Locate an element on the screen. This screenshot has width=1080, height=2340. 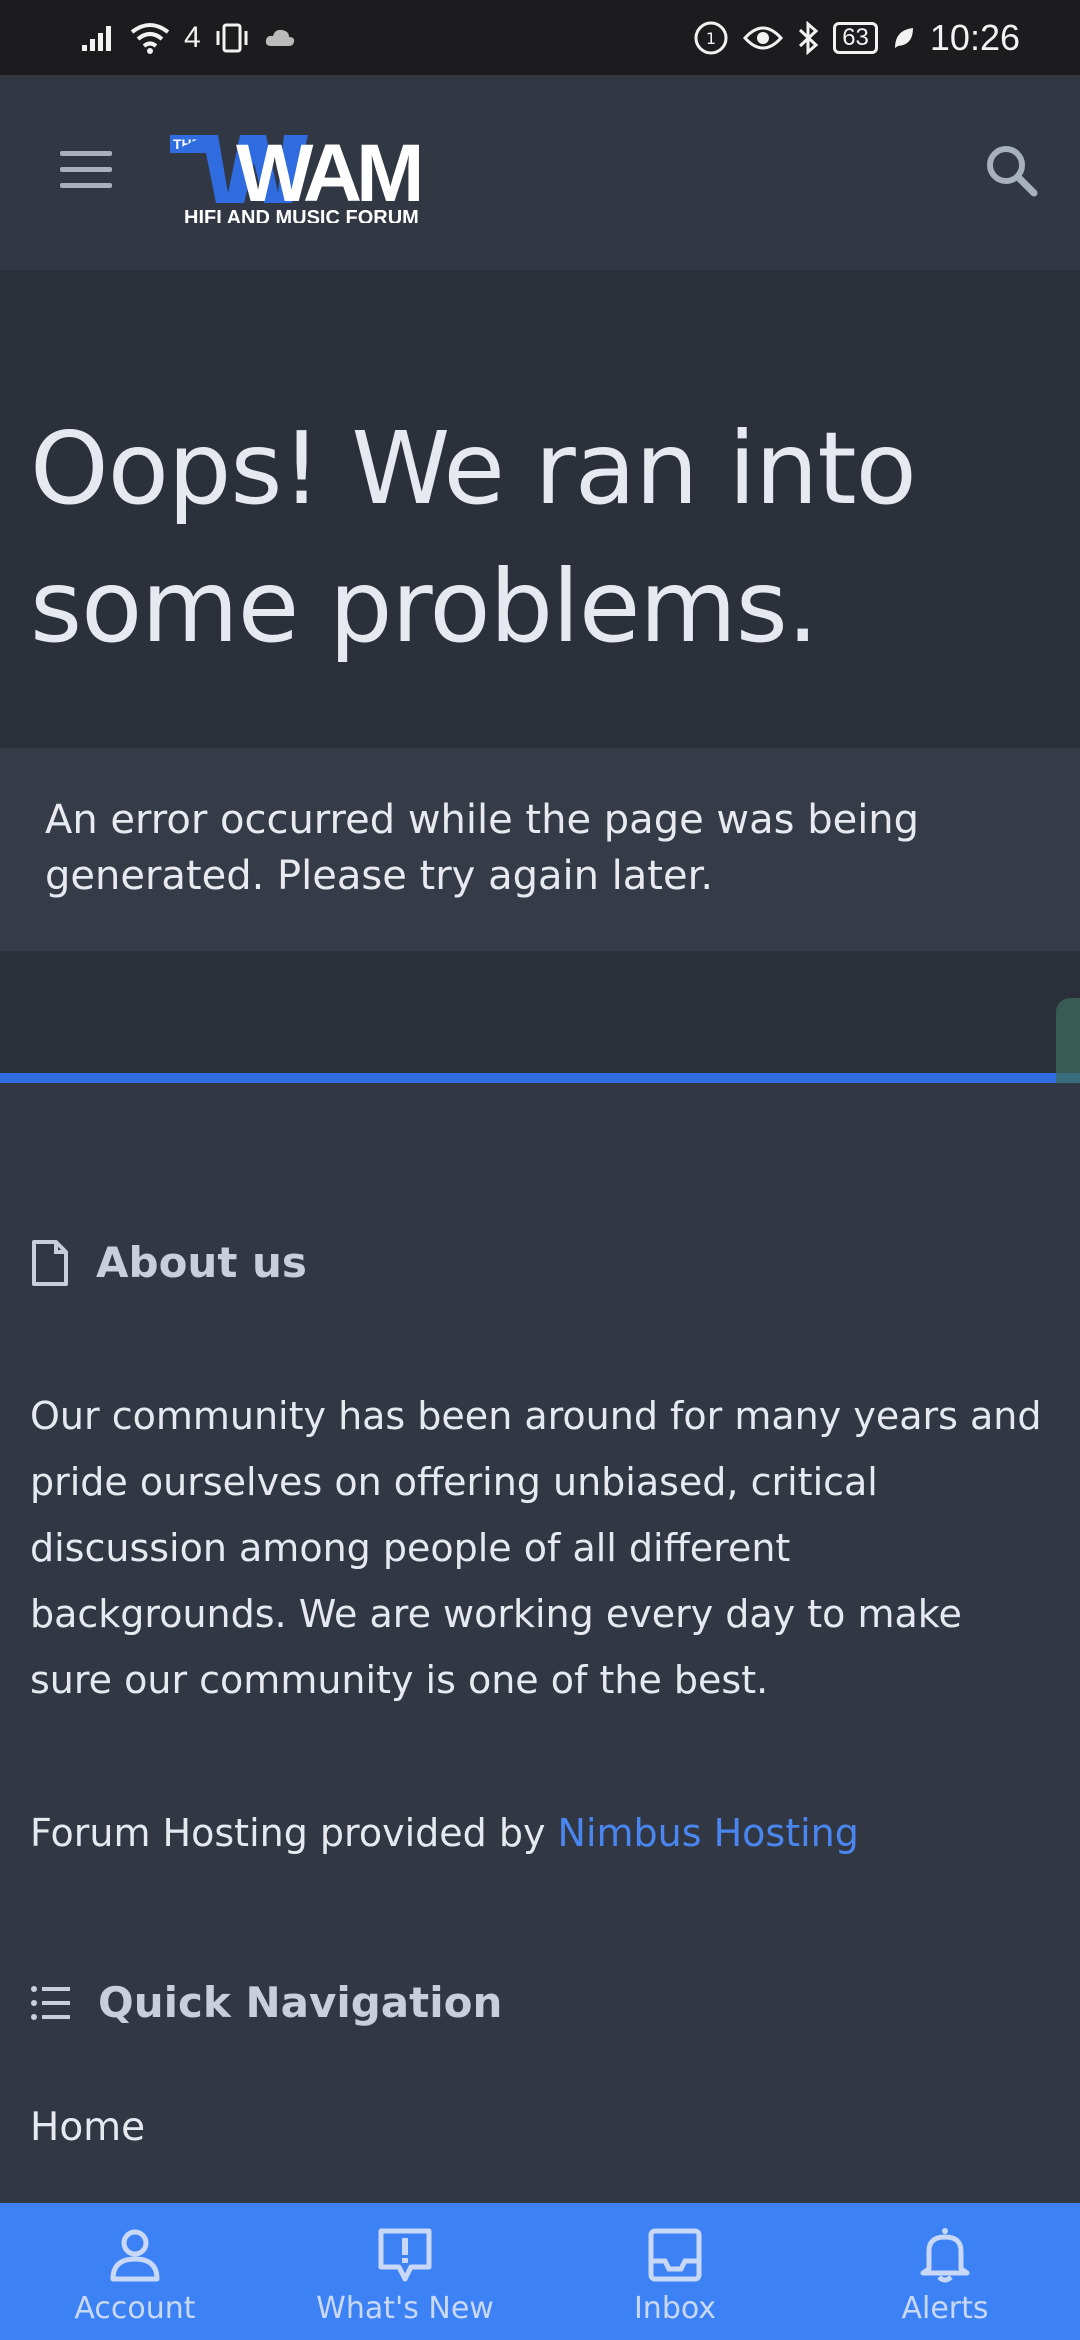
status-right: 1 63 10:26 is located at coordinates (856, 38).